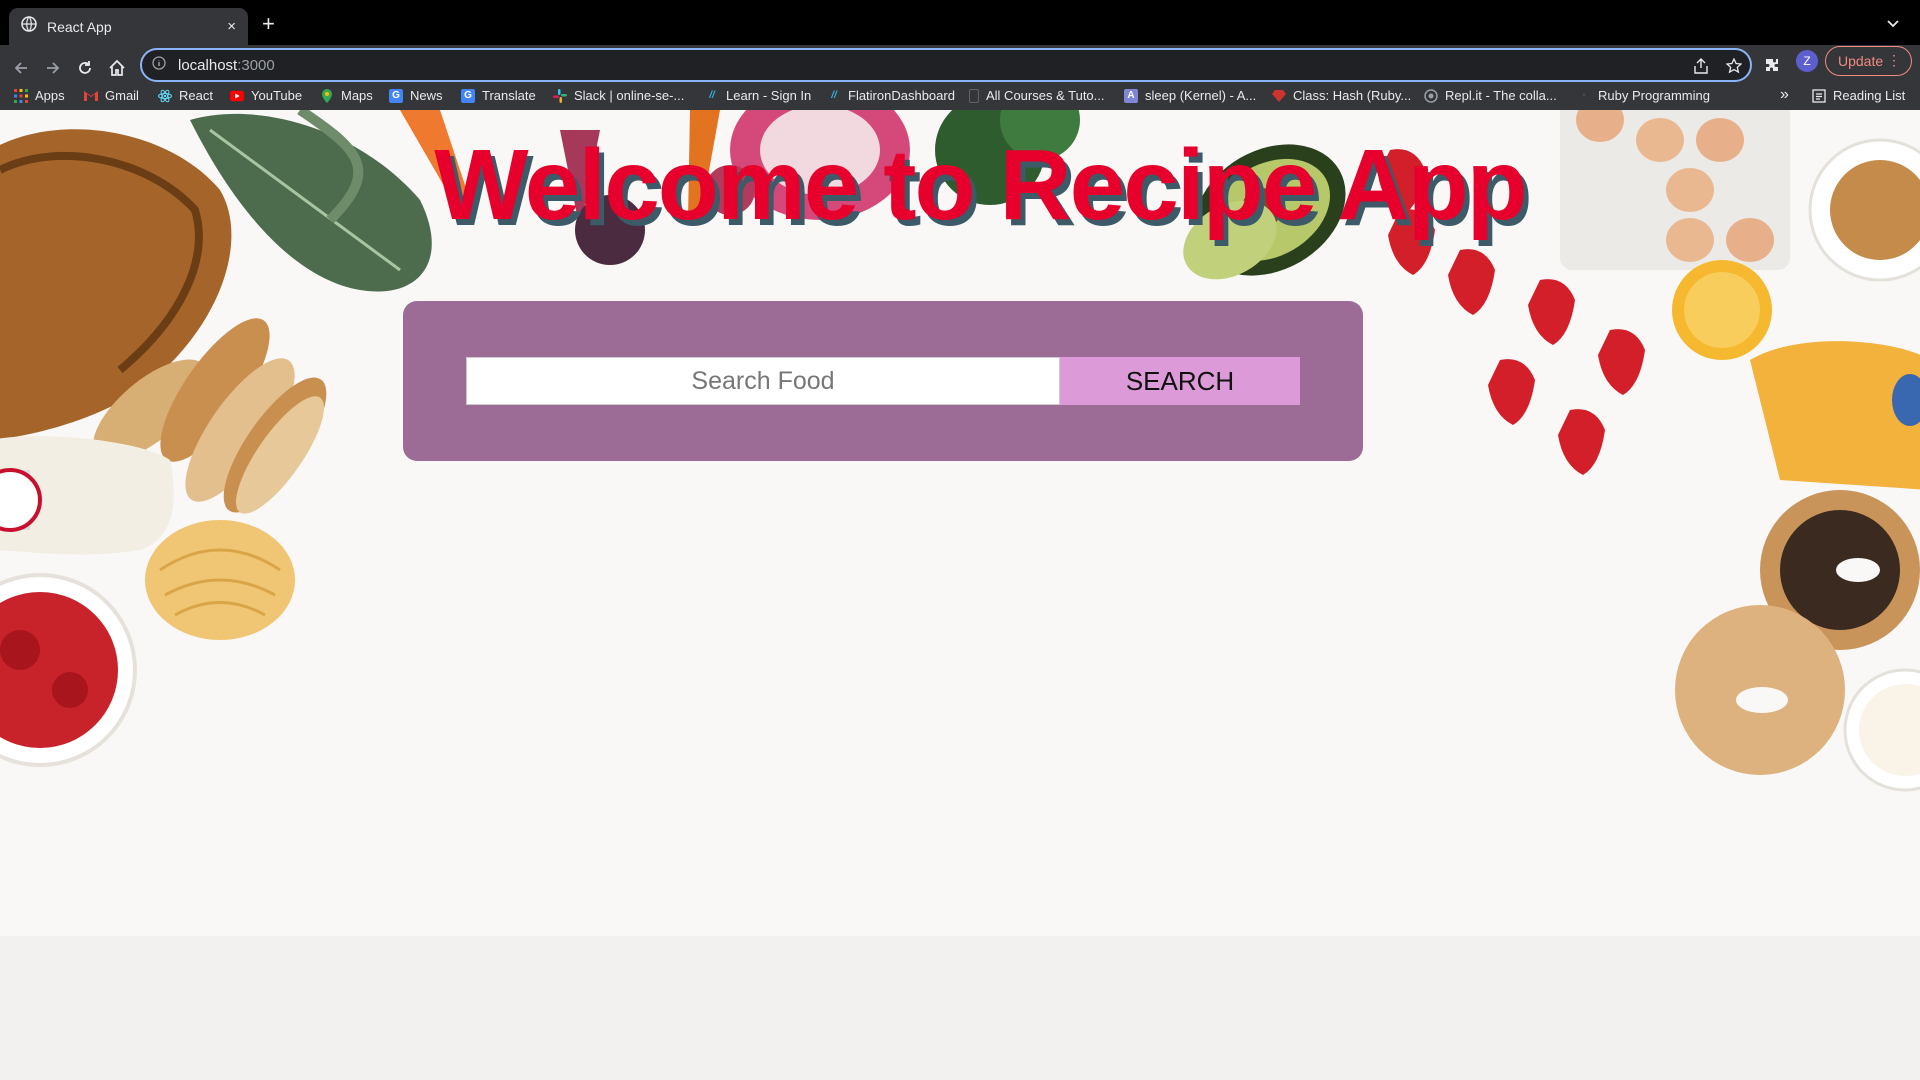 This screenshot has width=1920, height=1080. Describe the element at coordinates (396, 95) in the screenshot. I see `news-icon: G` at that location.